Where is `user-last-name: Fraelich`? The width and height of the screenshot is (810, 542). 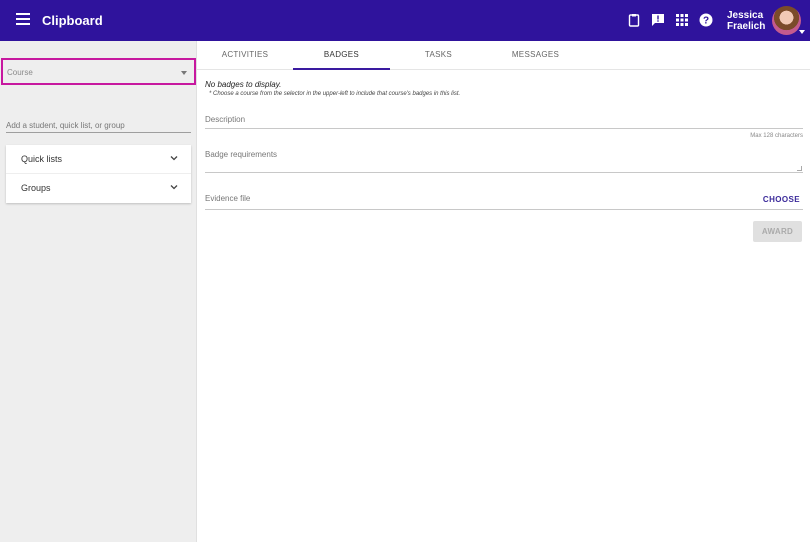 user-last-name: Fraelich is located at coordinates (746, 26).